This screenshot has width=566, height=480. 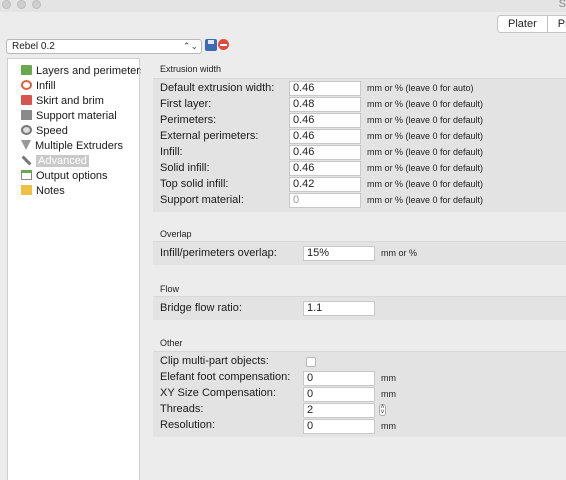 What do you see at coordinates (21, 4) in the screenshot?
I see `minimize-window-button` at bounding box center [21, 4].